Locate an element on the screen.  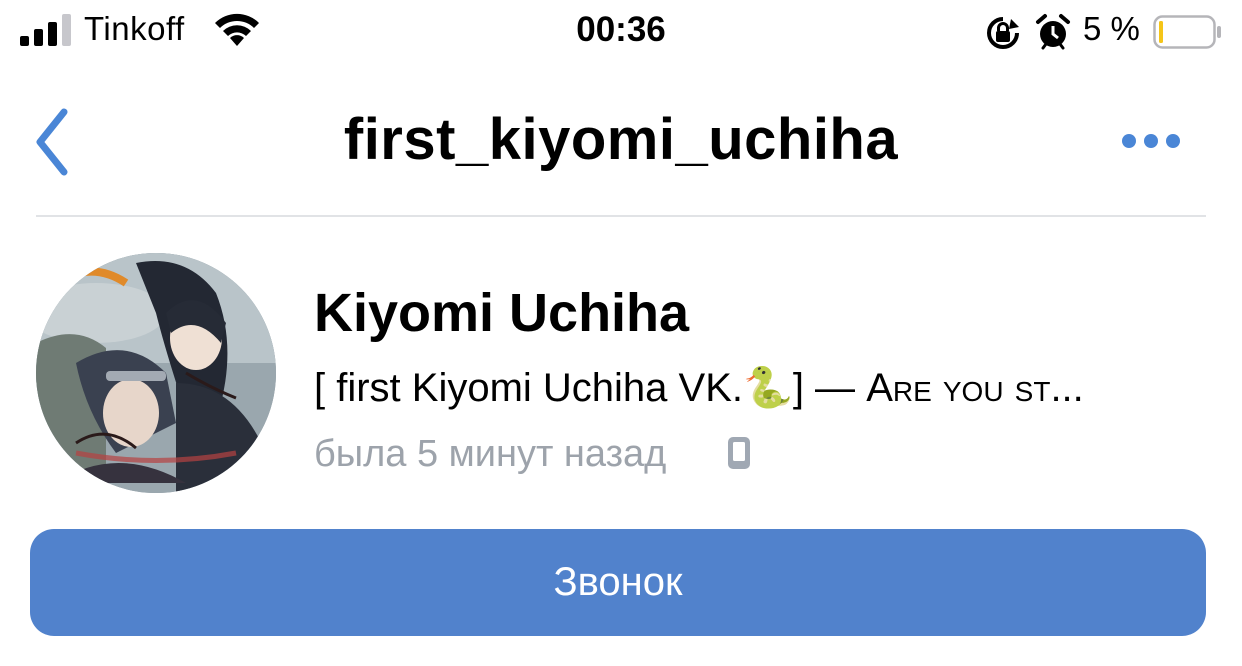
status-text-bracket: ] — is located at coordinates (824, 388).